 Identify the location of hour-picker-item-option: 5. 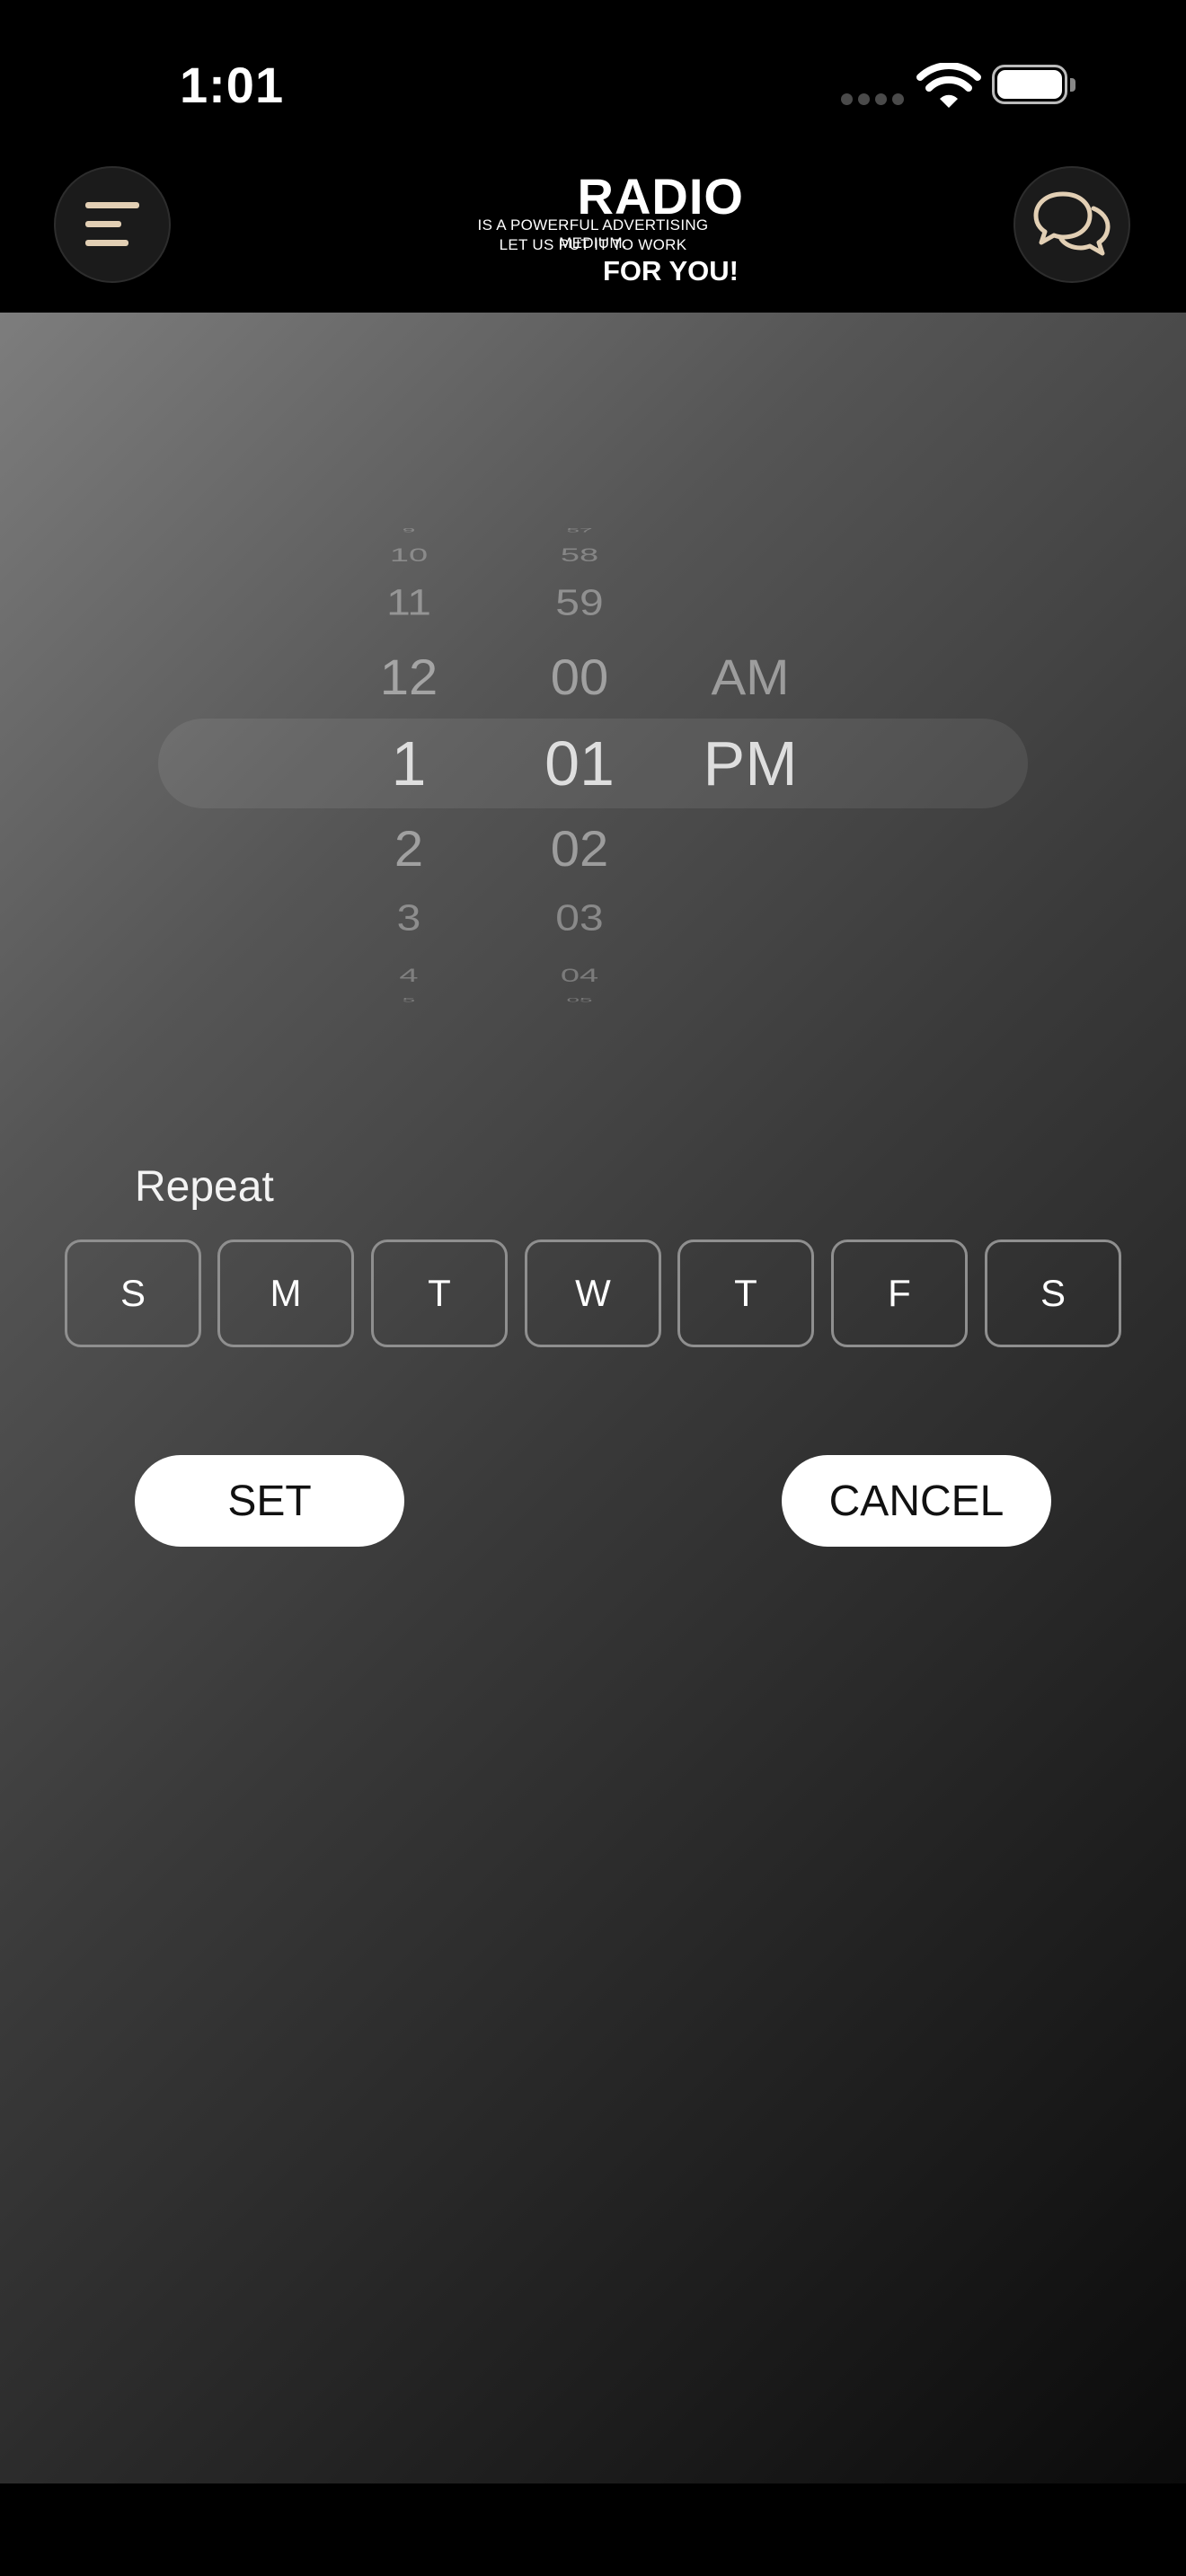
(408, 1000).